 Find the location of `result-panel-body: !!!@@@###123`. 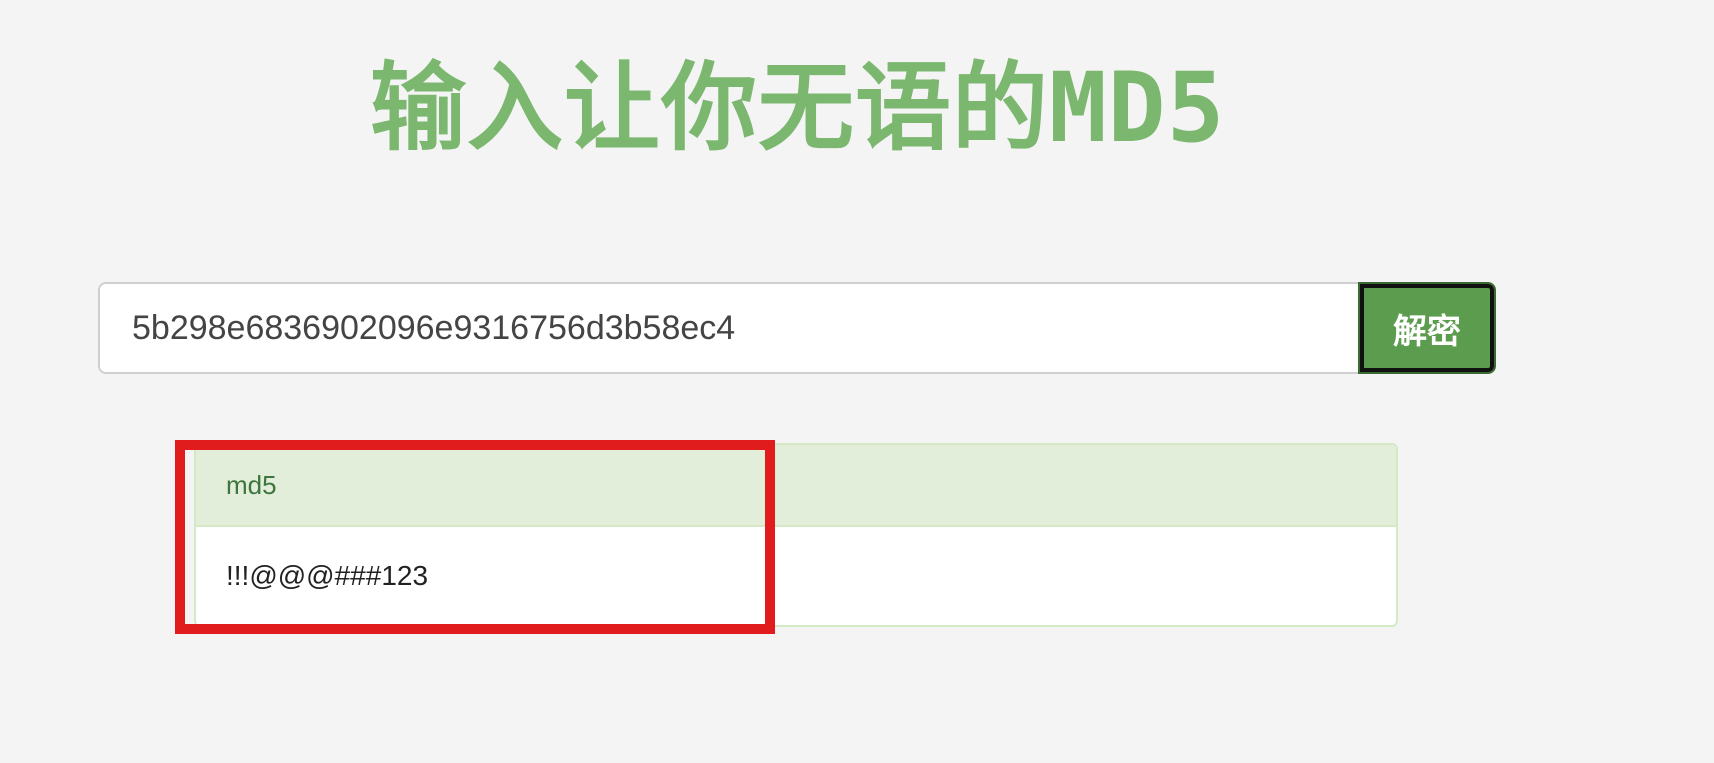

result-panel-body: !!!@@@###123 is located at coordinates (796, 576).